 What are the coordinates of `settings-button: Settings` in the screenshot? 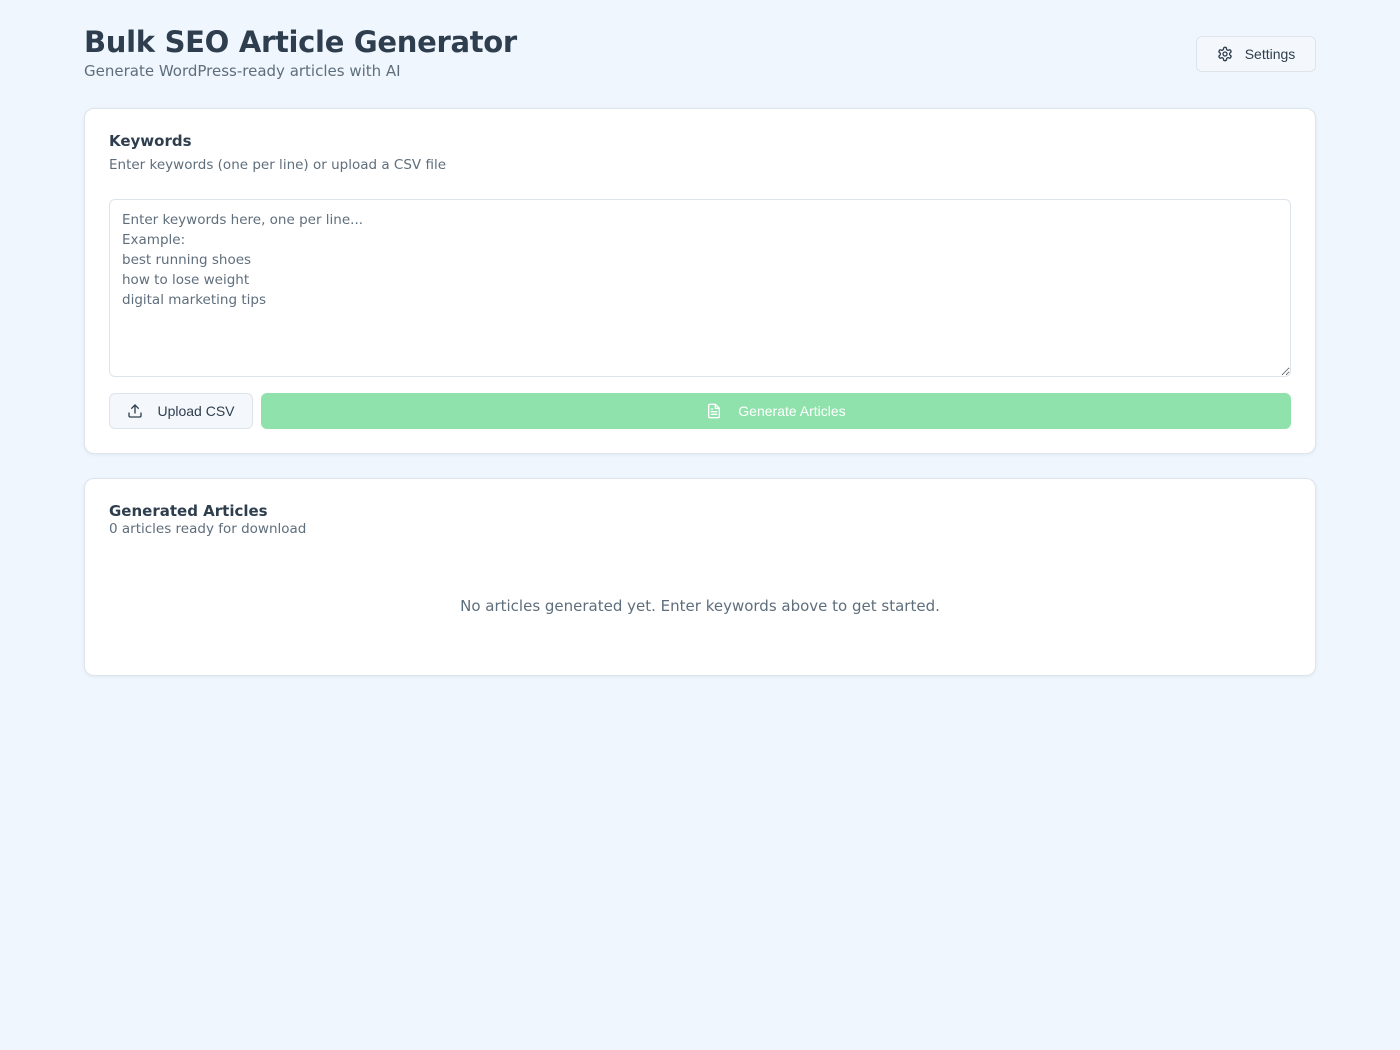 It's located at (1256, 54).